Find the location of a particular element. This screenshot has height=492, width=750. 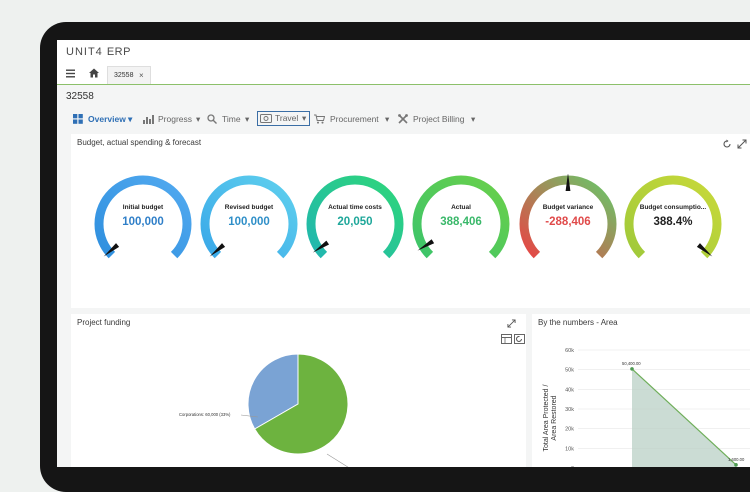

data-label: 50,400.00 is located at coordinates (631, 363).